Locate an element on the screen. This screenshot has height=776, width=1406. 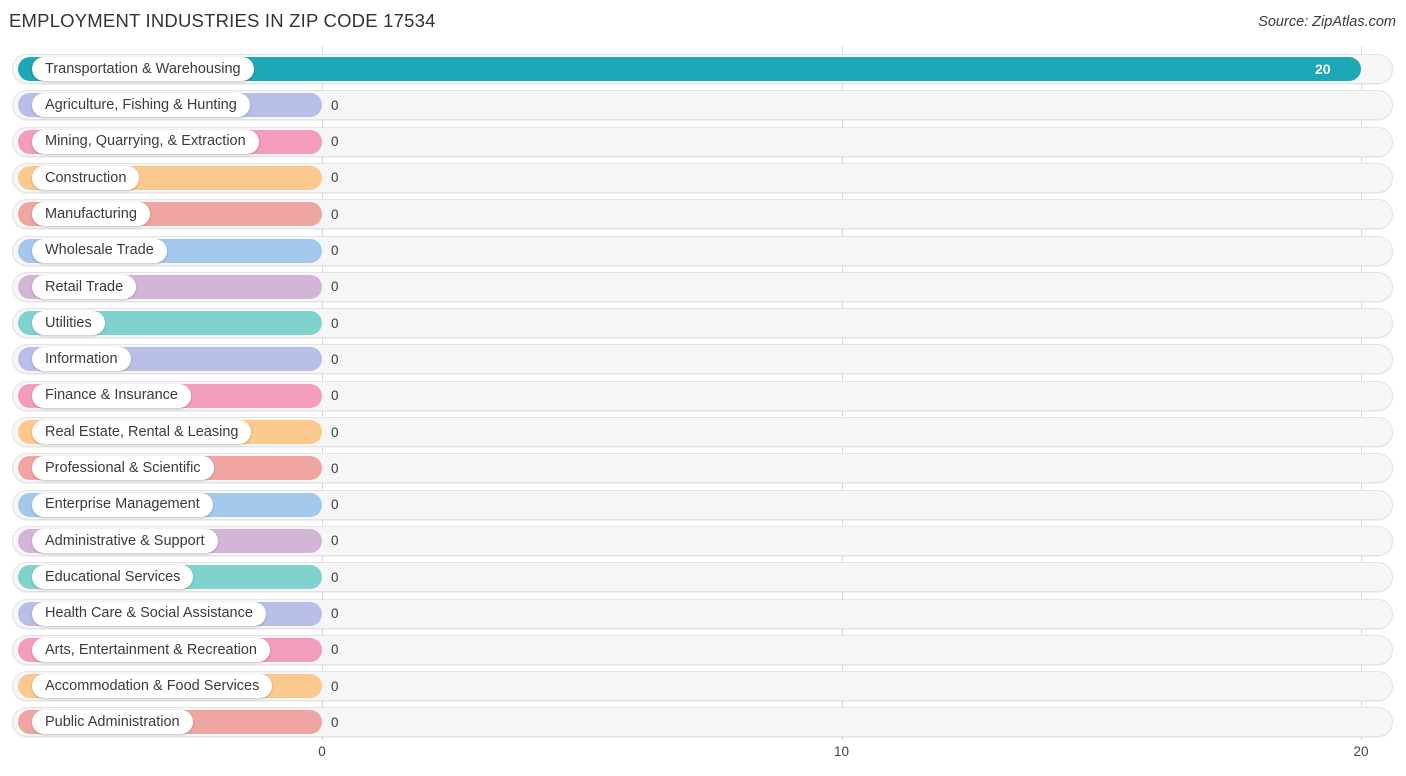
bar-label: Transportation & Warehousing is located at coordinates (143, 68).